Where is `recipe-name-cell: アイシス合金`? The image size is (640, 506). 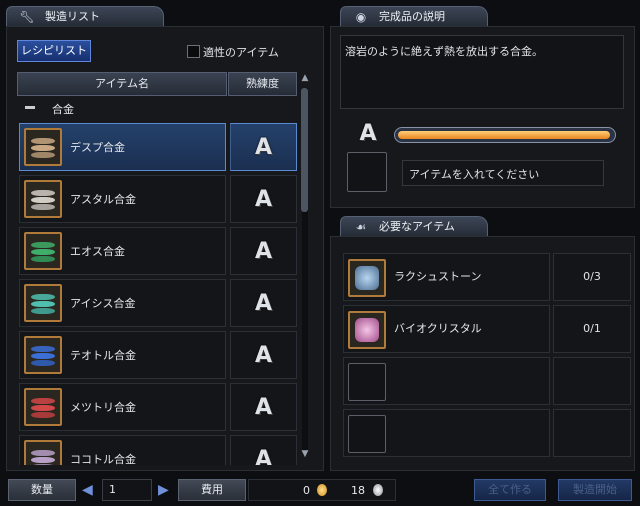 recipe-name-cell: アイシス合金 is located at coordinates (122, 303).